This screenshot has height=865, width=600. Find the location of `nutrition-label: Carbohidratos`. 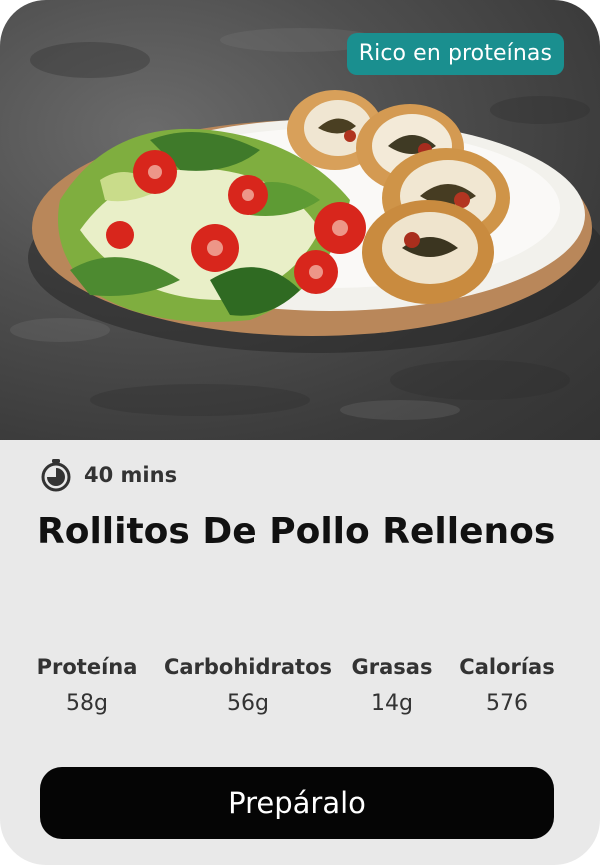

nutrition-label: Carbohidratos is located at coordinates (248, 667).